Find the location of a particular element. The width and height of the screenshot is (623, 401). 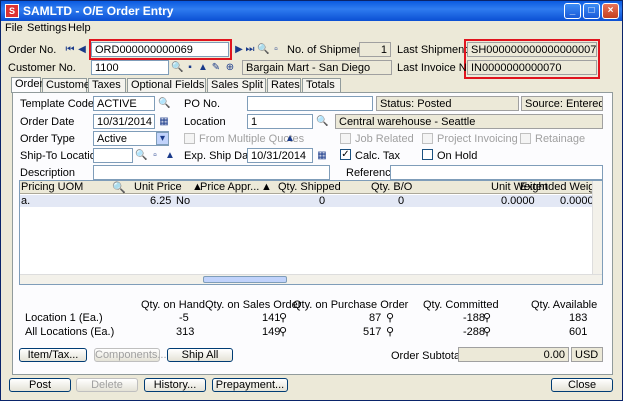

location-description-field: Central warehouse - Seattle is located at coordinates (469, 121).